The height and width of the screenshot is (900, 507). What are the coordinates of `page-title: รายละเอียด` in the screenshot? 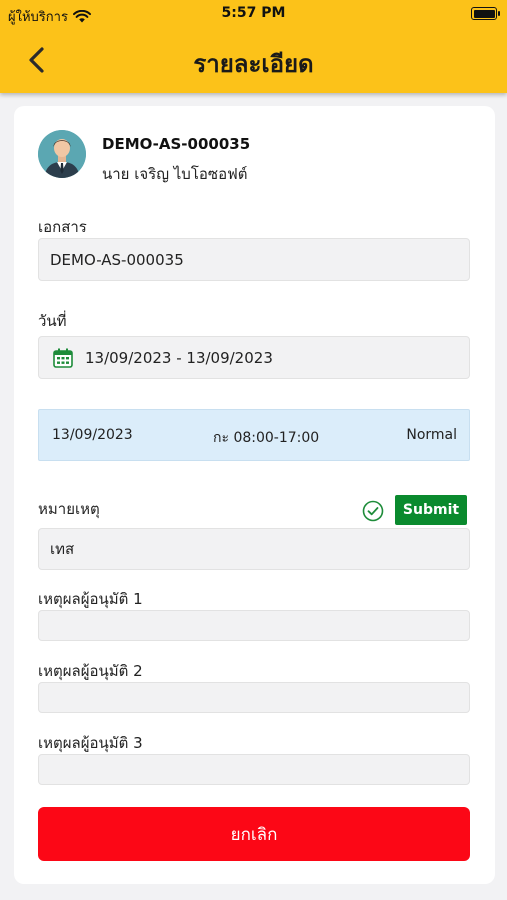 It's located at (253, 64).